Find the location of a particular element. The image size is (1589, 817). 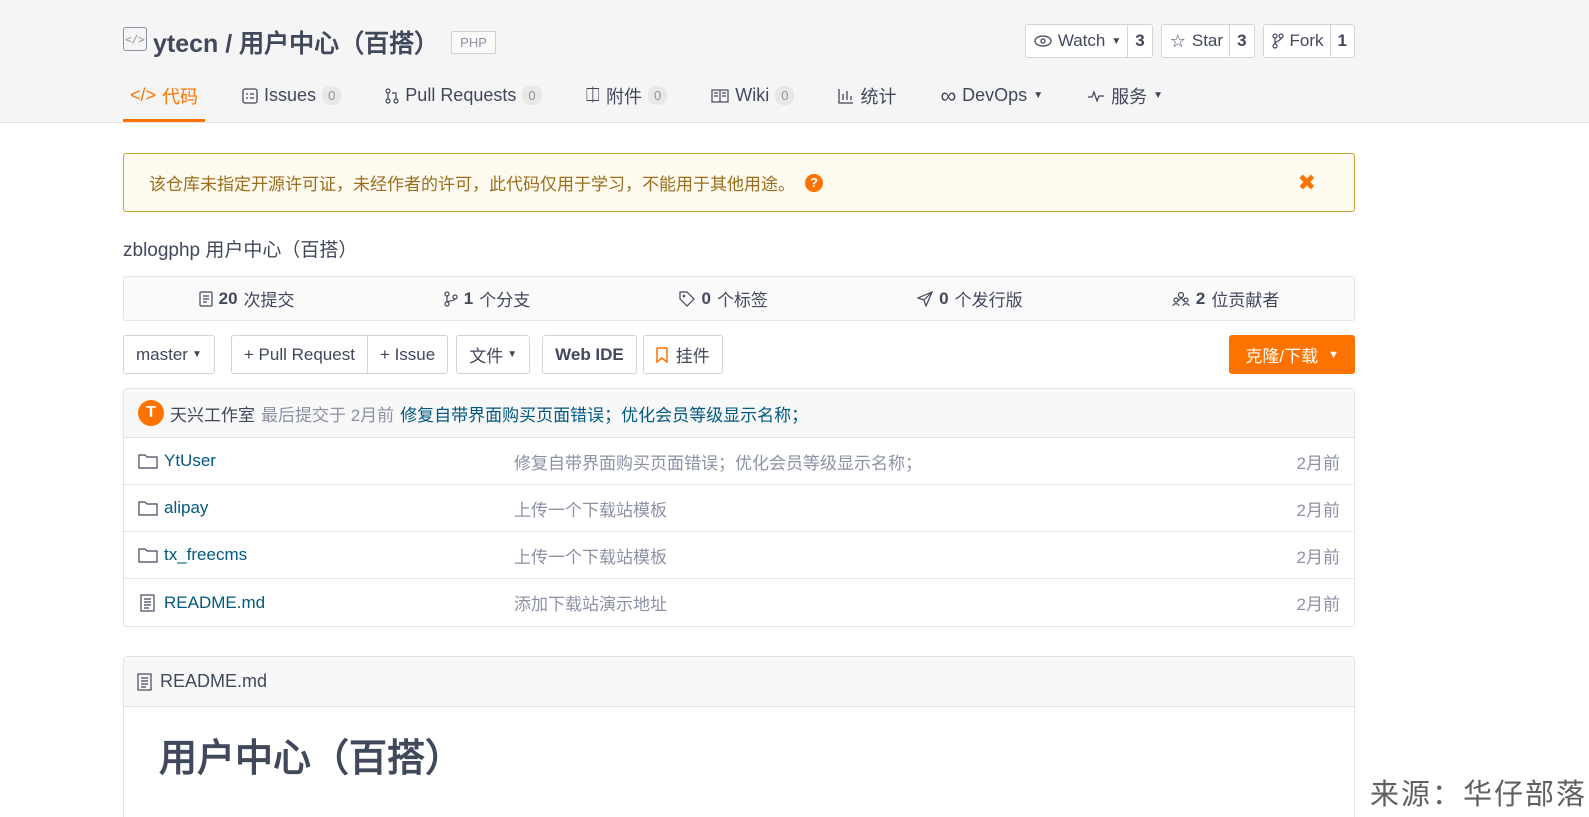

branch-label: master is located at coordinates (162, 354).